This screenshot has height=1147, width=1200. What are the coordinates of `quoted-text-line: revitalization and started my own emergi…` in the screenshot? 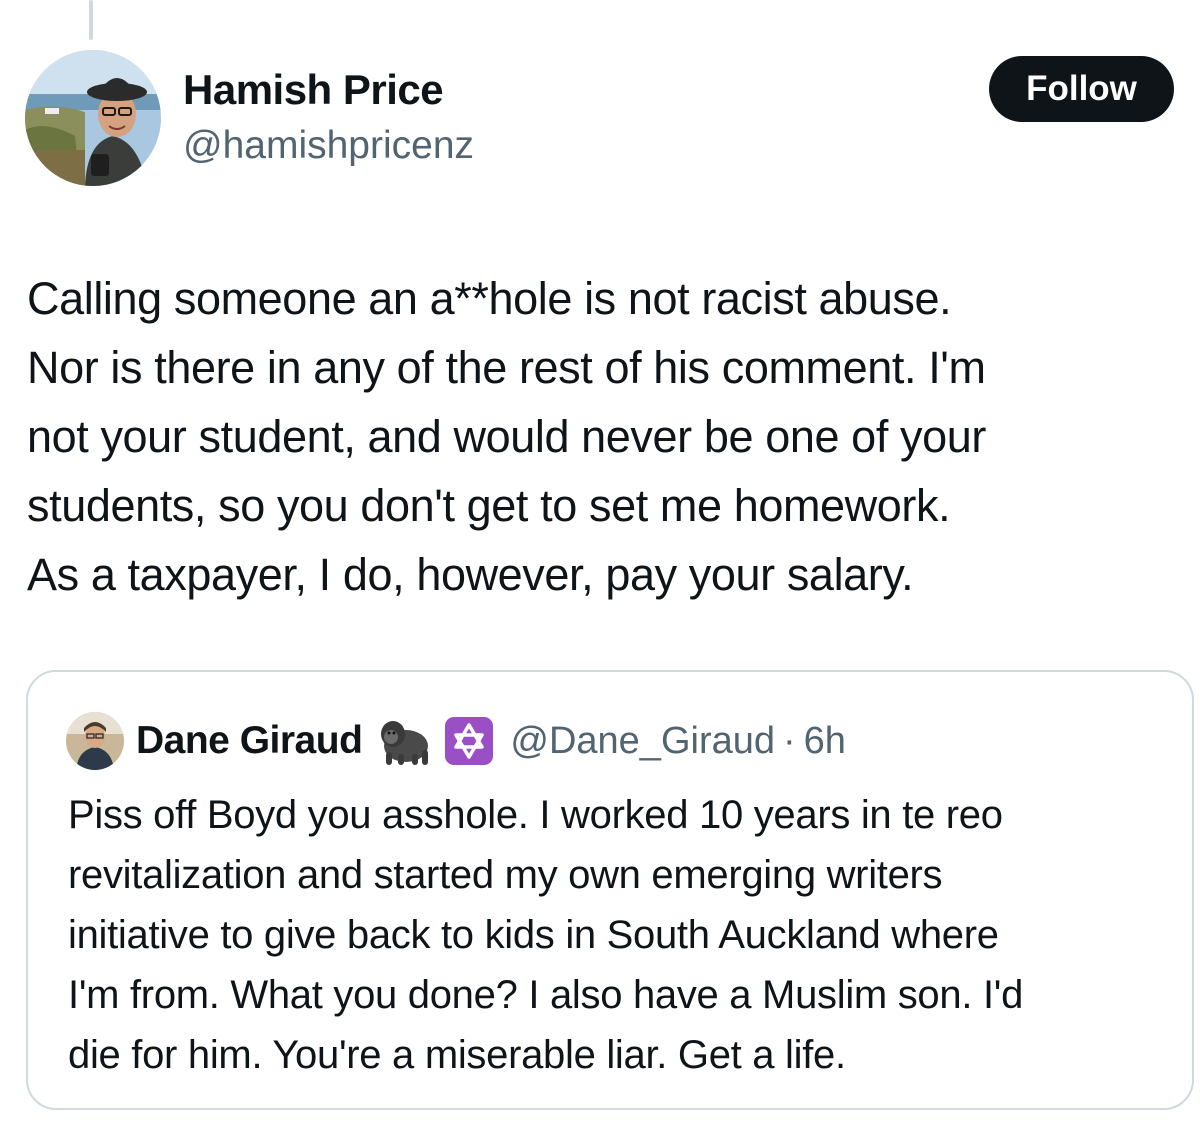 It's located at (505, 875).